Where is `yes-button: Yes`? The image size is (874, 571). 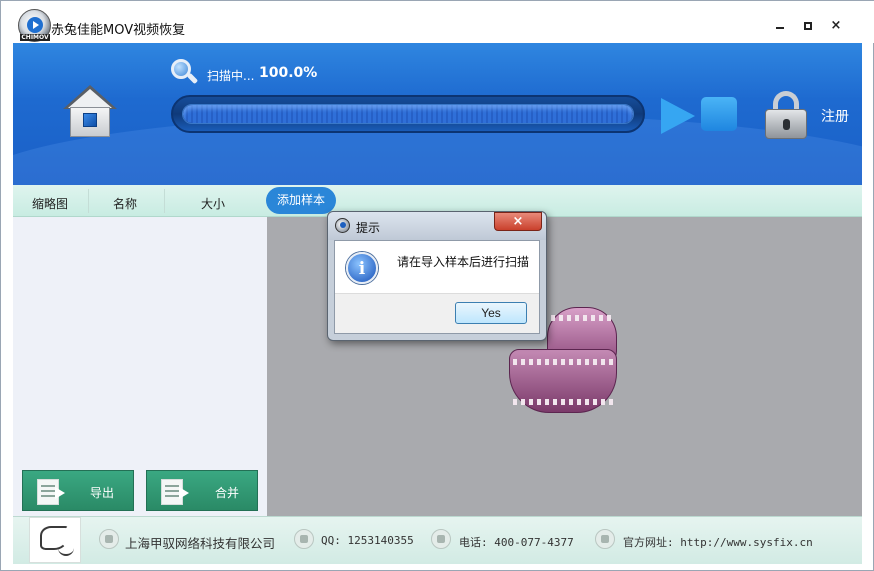 yes-button: Yes is located at coordinates (491, 313).